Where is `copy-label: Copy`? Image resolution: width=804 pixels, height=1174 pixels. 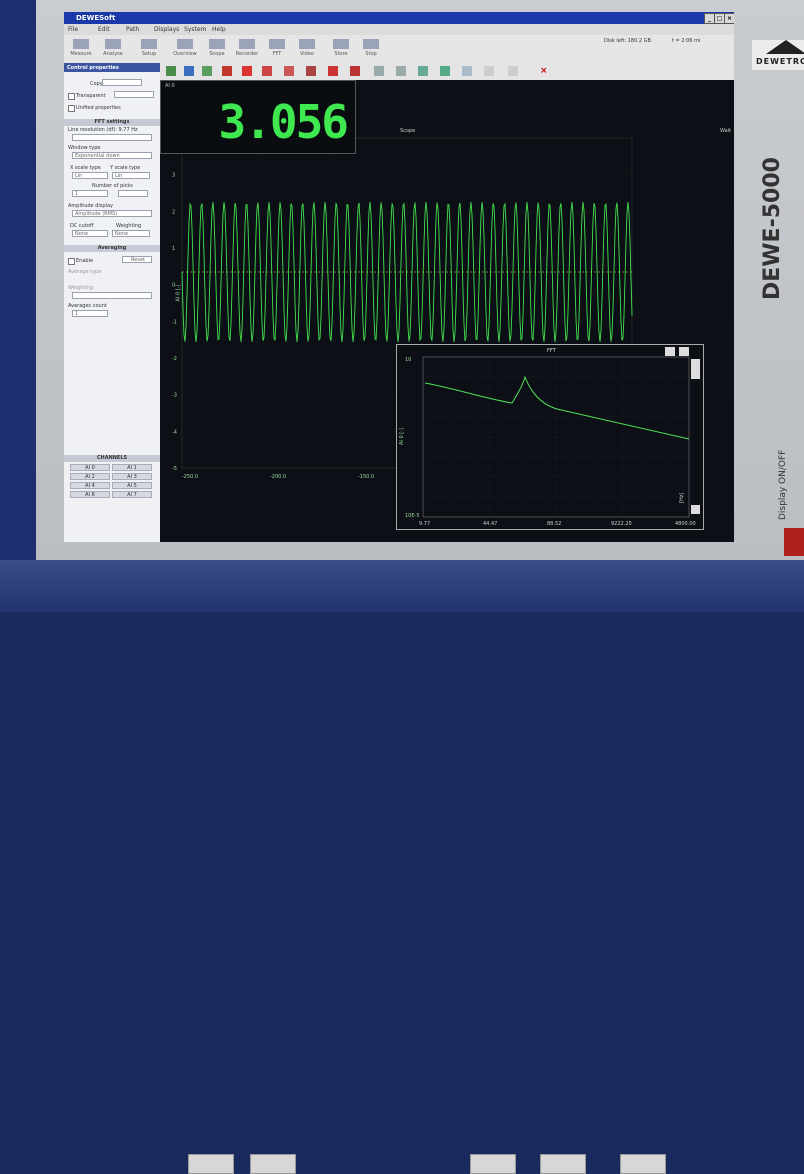 copy-label: Copy is located at coordinates (96, 84).